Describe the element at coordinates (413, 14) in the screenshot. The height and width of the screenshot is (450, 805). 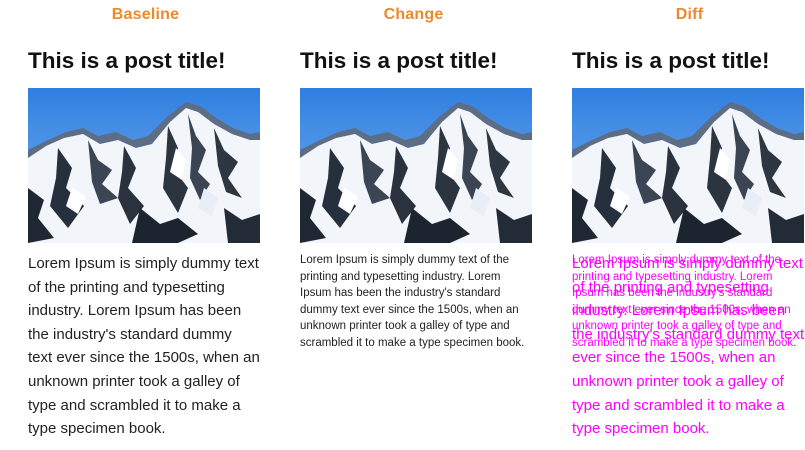
I see `change-label: Change` at that location.